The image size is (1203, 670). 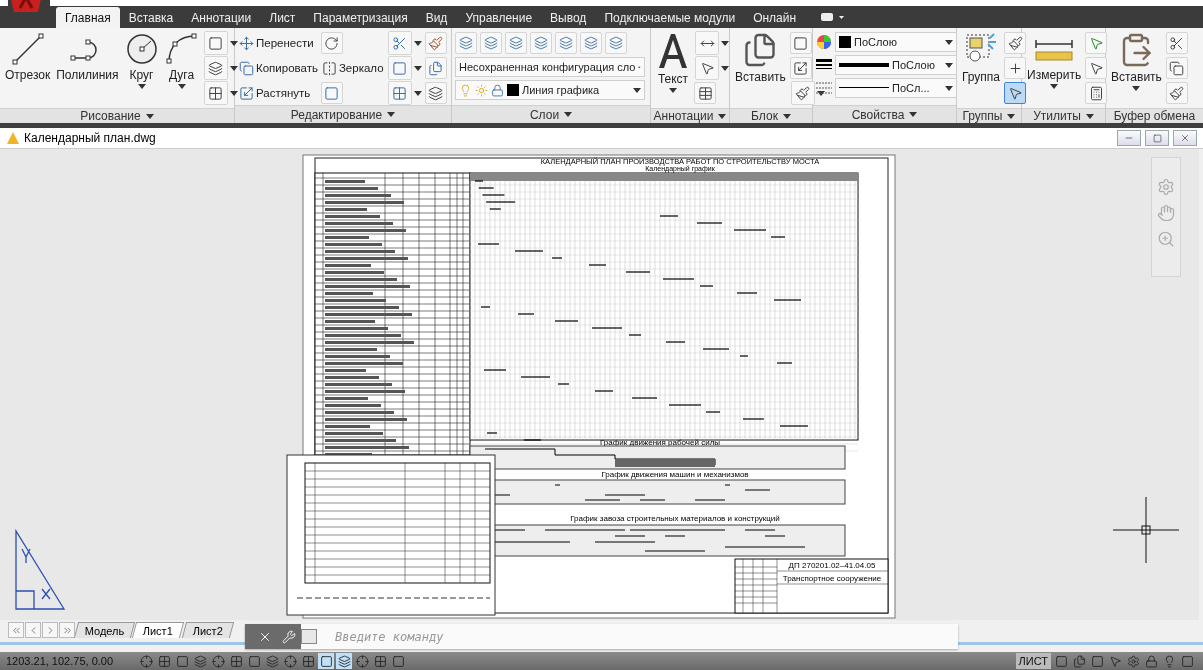 What do you see at coordinates (550, 90) in the screenshot?
I see `layer-dropdown: Линия графика` at bounding box center [550, 90].